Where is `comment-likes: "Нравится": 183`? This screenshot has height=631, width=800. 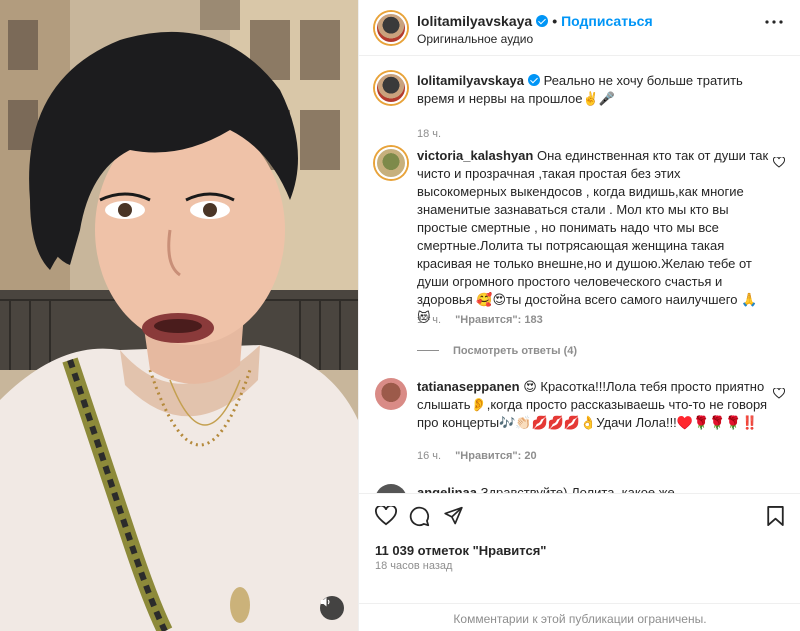 comment-likes: "Нравится": 183 is located at coordinates (499, 320).